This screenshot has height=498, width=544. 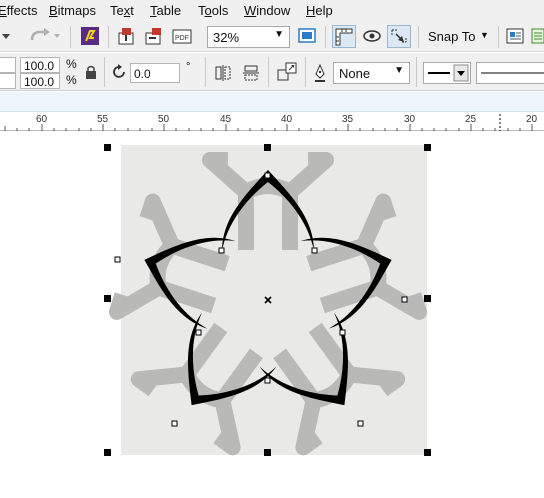 What do you see at coordinates (320, 73) in the screenshot?
I see `outline-pen-icon` at bounding box center [320, 73].